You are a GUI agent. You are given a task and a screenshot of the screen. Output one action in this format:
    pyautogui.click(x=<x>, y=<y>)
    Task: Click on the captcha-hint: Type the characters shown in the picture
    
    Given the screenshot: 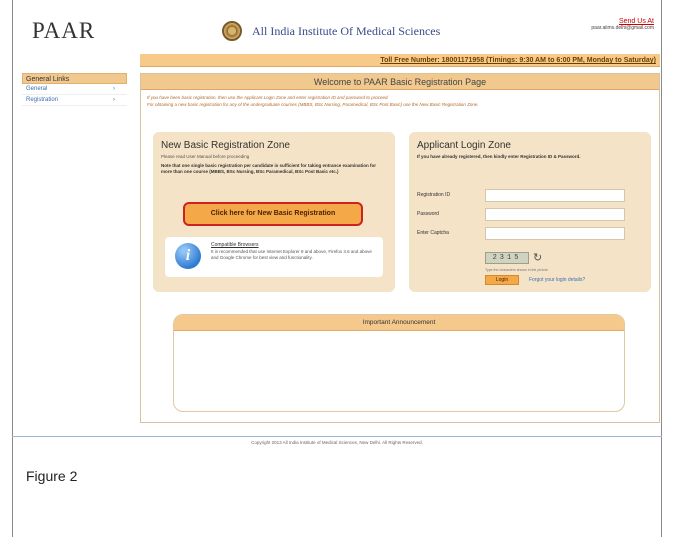 What is the action you would take?
    pyautogui.click(x=516, y=270)
    